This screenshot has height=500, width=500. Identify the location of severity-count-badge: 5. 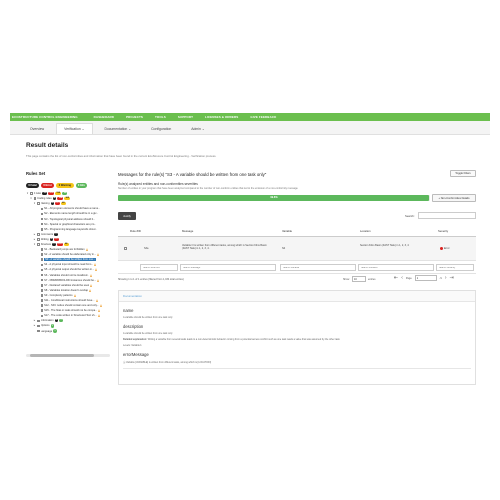
(52, 204).